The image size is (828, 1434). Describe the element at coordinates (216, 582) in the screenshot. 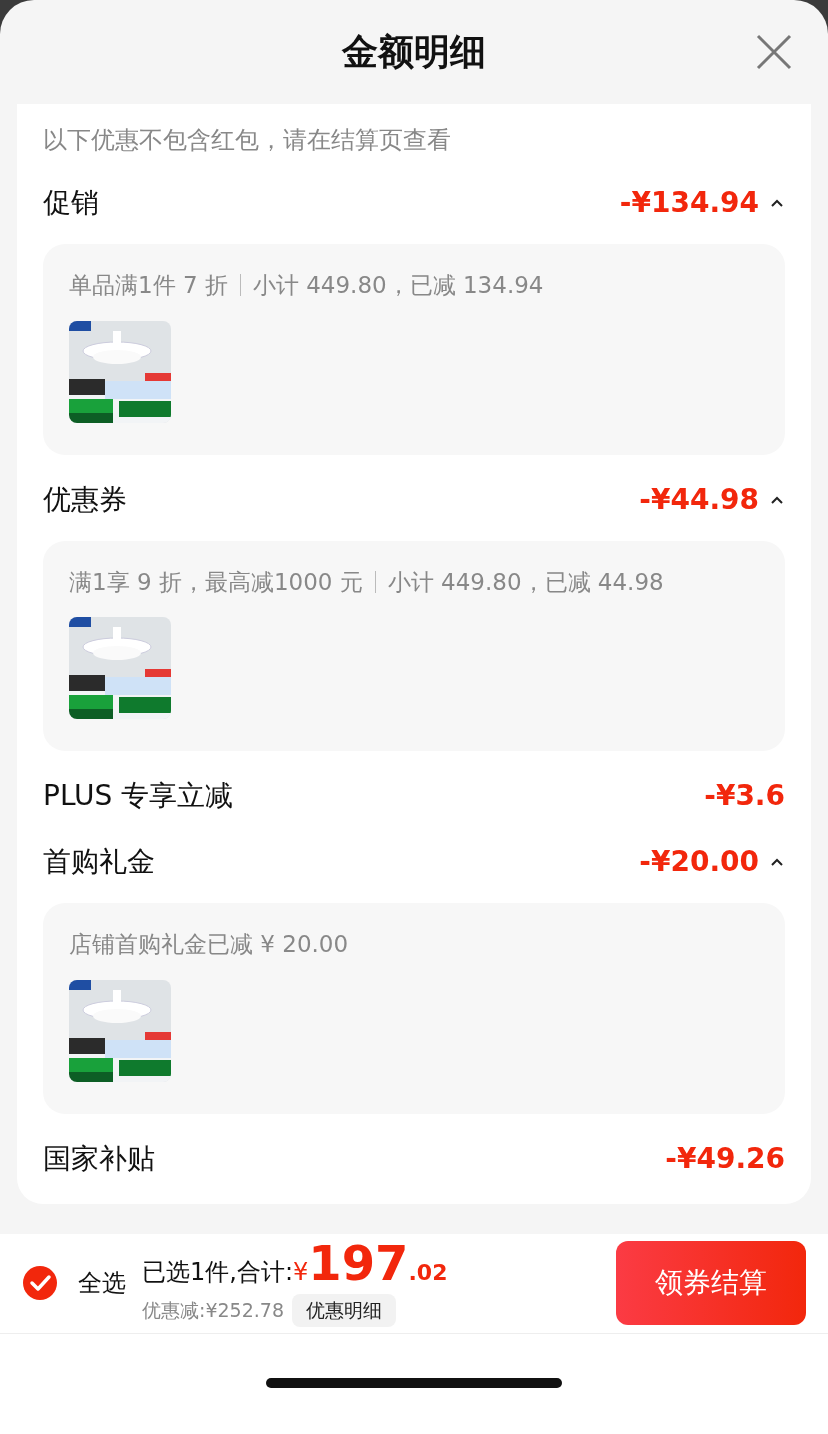

I see `rule-text: 满1享 9 折，最高减1000 元` at that location.